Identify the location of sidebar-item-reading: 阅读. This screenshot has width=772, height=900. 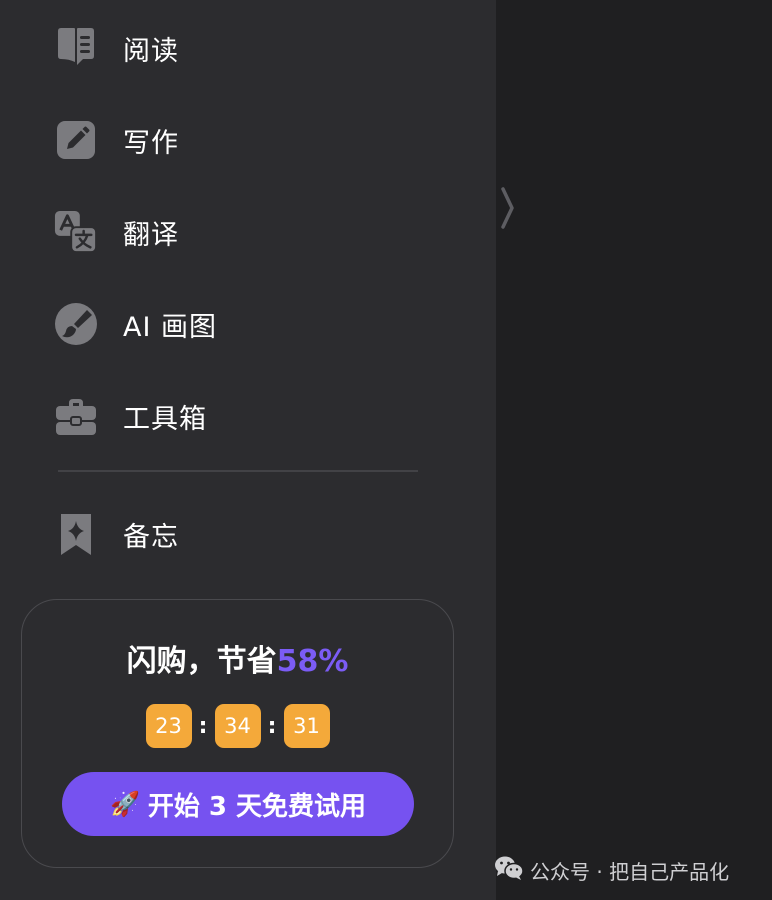
(116, 48).